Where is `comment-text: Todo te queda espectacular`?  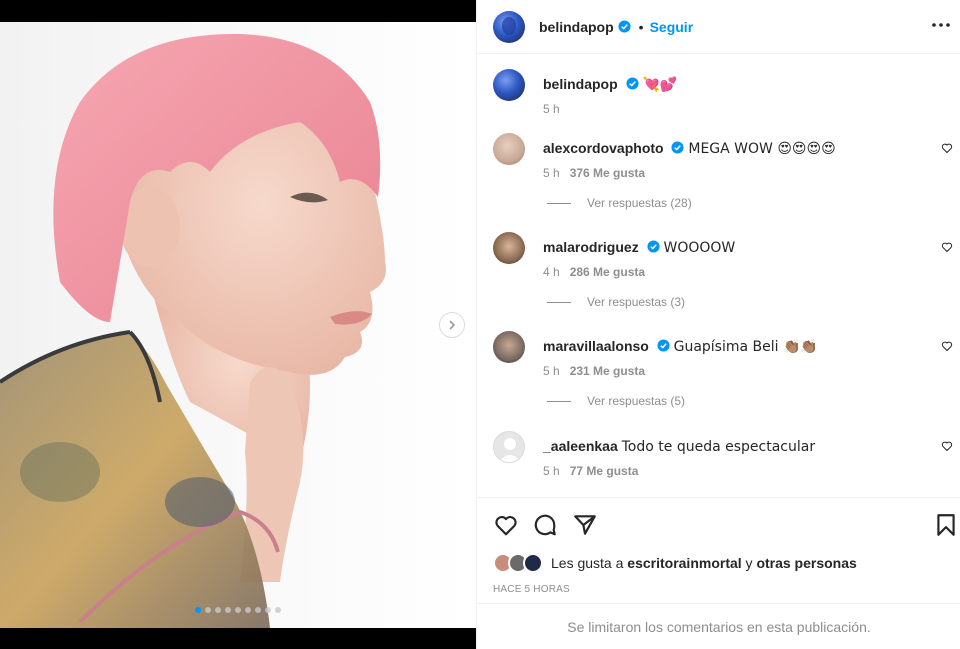 comment-text: Todo te queda espectacular is located at coordinates (718, 447).